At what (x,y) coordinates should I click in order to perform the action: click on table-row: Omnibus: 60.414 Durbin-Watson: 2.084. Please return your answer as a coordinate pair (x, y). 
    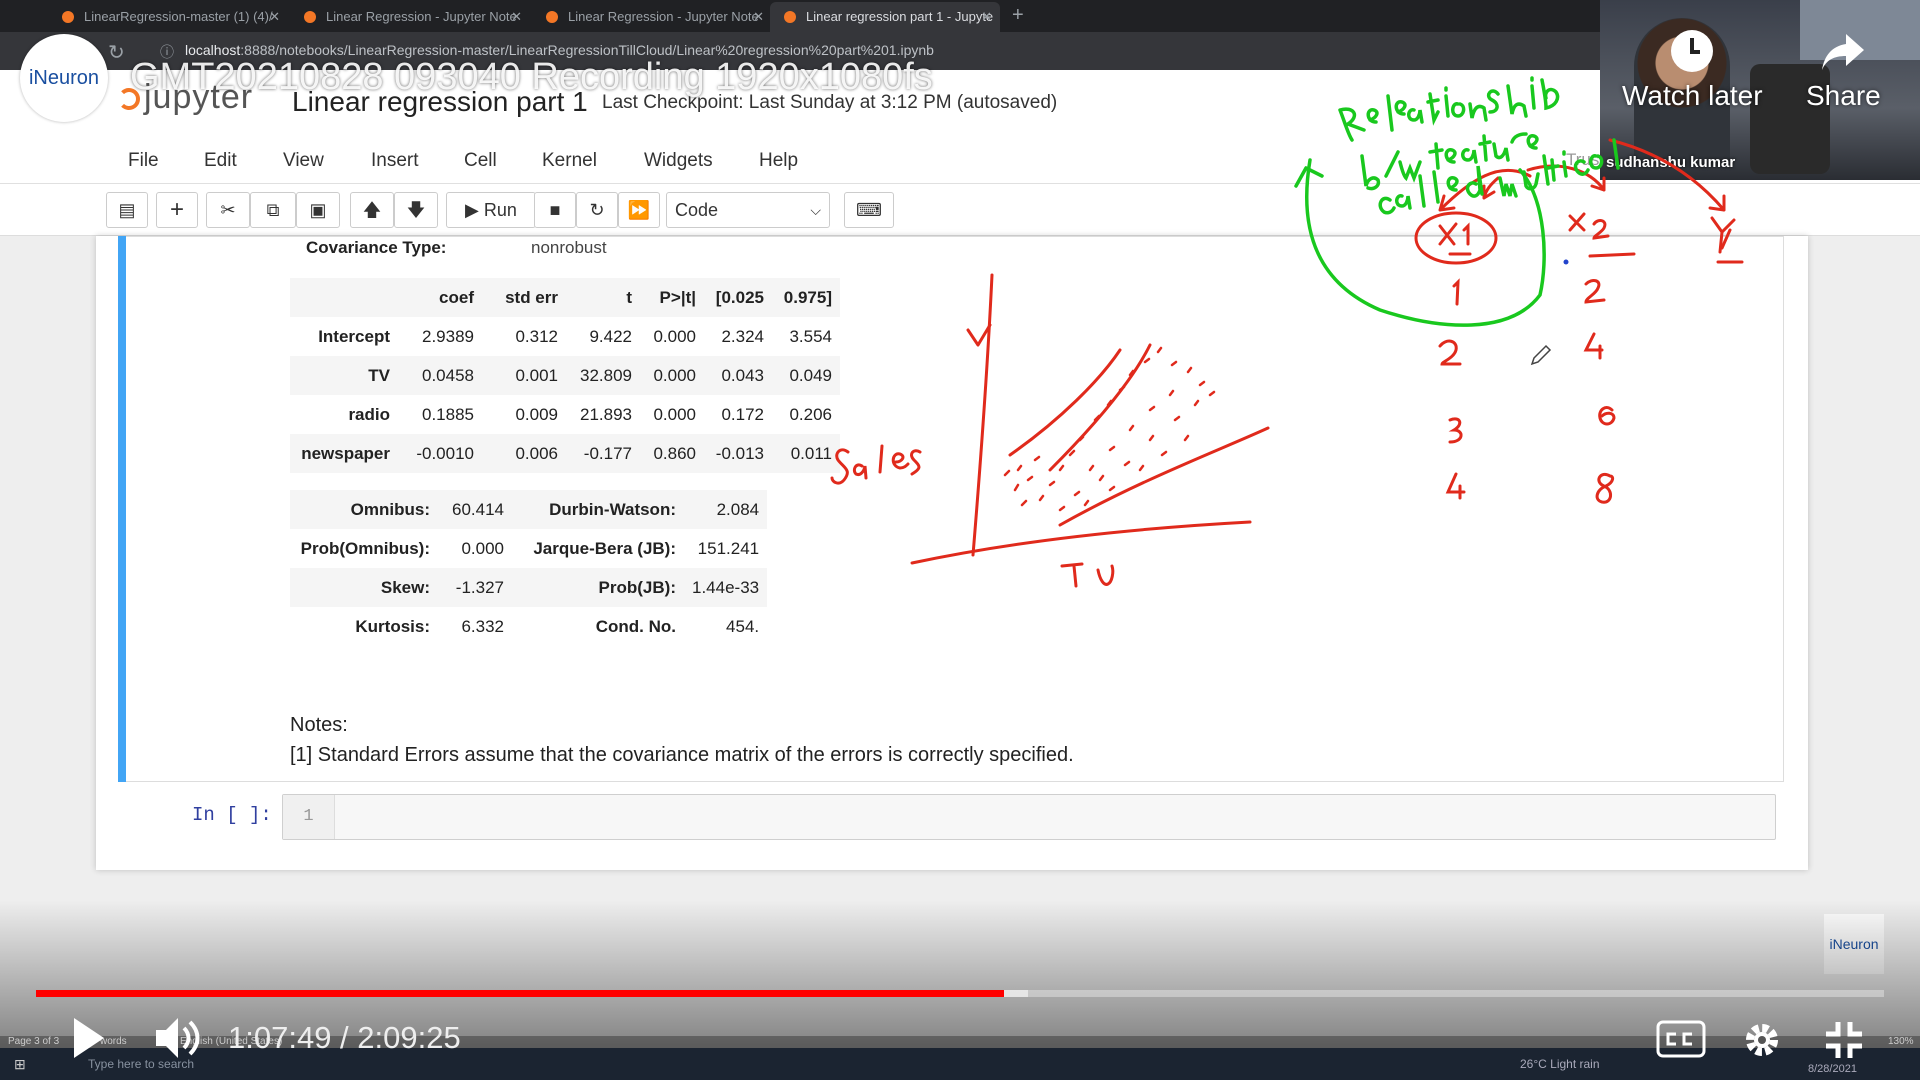
    Looking at the image, I should click on (529, 509).